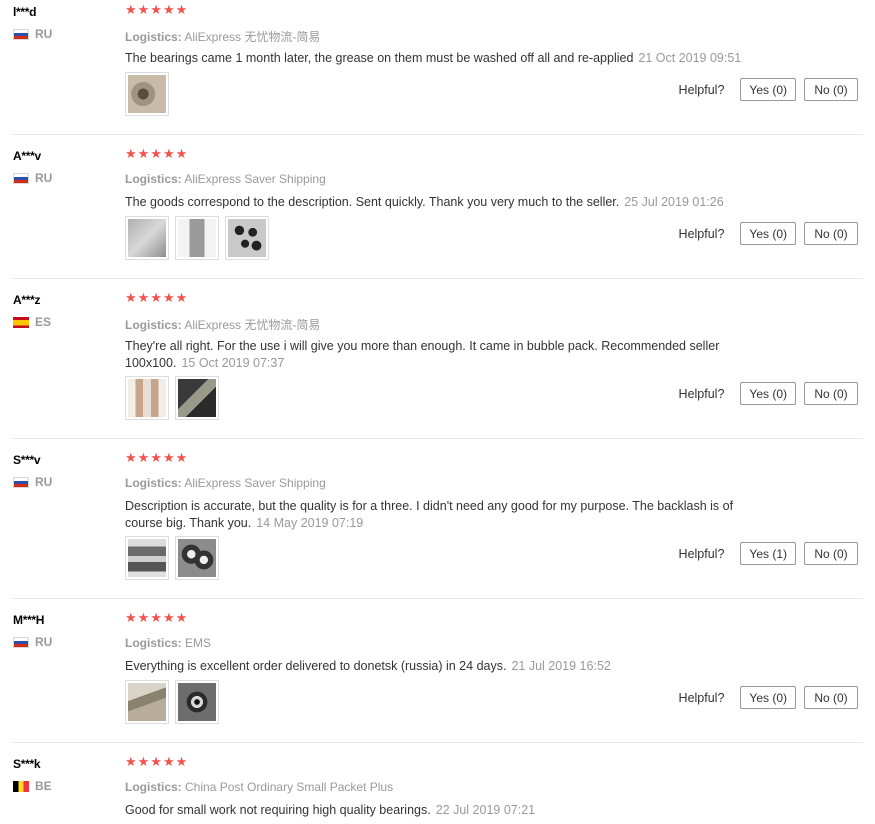 This screenshot has height=824, width=875. What do you see at coordinates (27, 764) in the screenshot?
I see `user-name: S***k` at bounding box center [27, 764].